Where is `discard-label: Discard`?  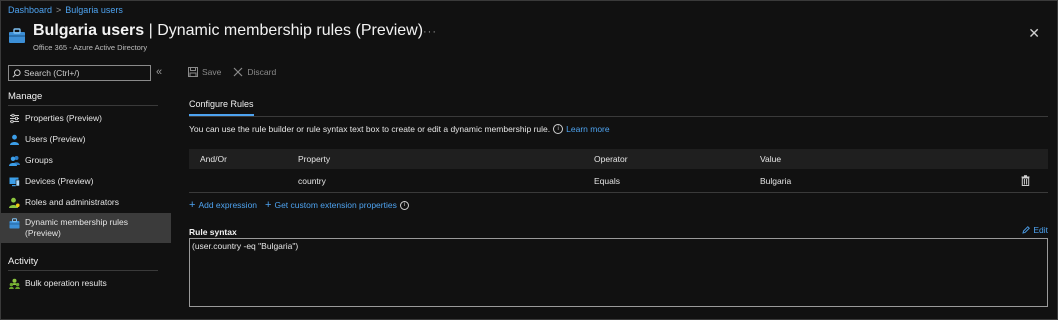 discard-label: Discard is located at coordinates (262, 72).